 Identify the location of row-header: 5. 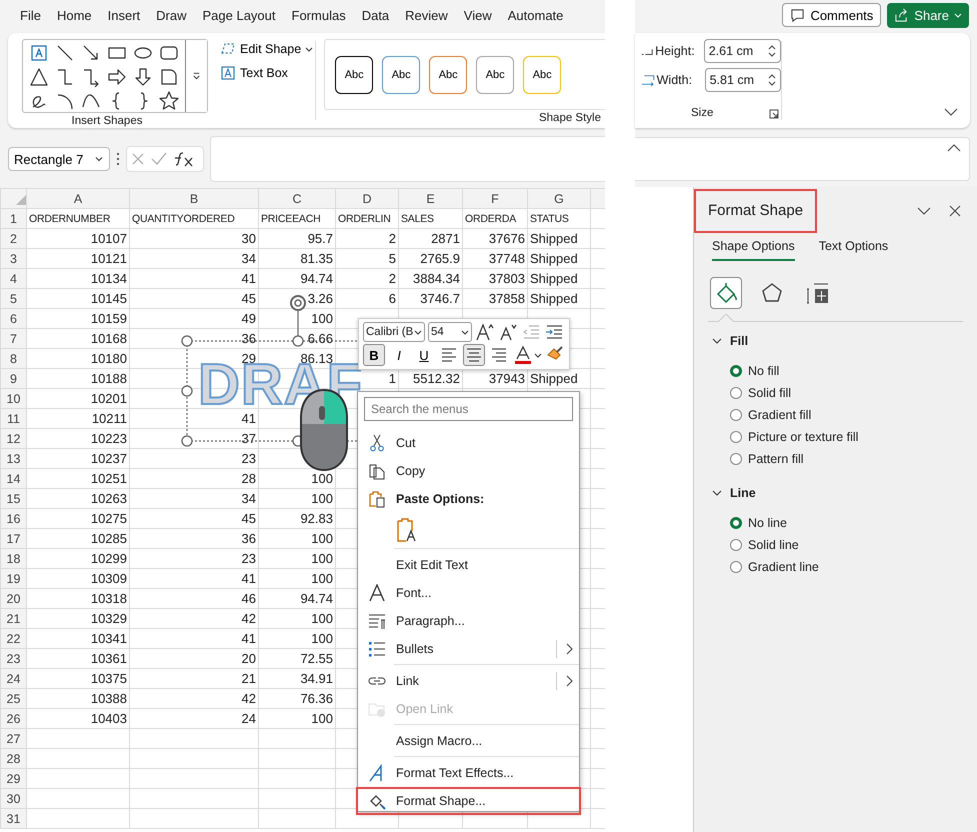
(13, 298).